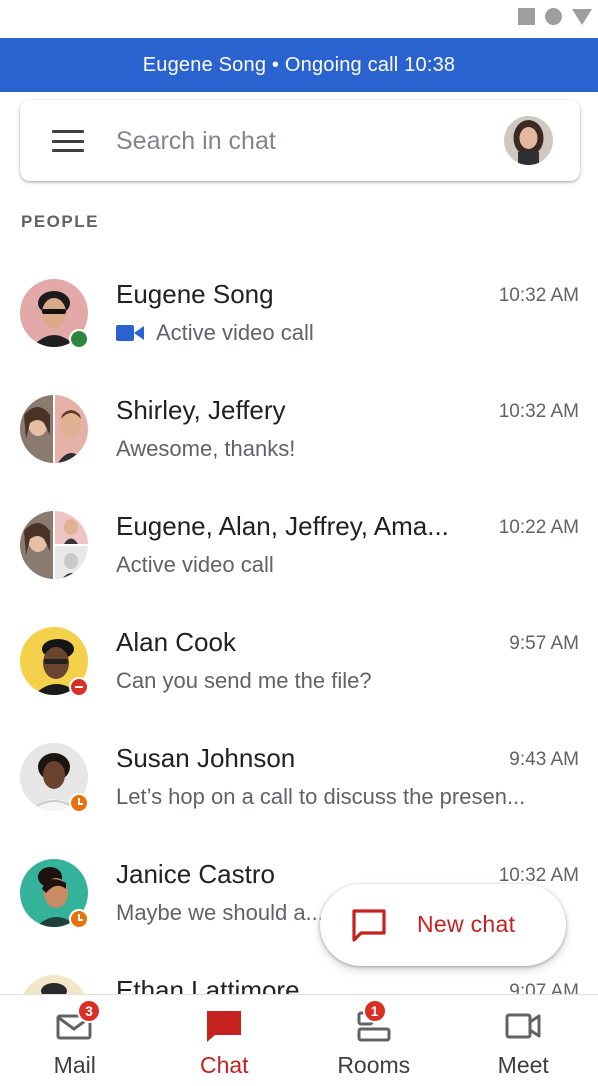 The height and width of the screenshot is (1086, 598). What do you see at coordinates (201, 410) in the screenshot?
I see `chat-name: Shirley, Jeffery` at bounding box center [201, 410].